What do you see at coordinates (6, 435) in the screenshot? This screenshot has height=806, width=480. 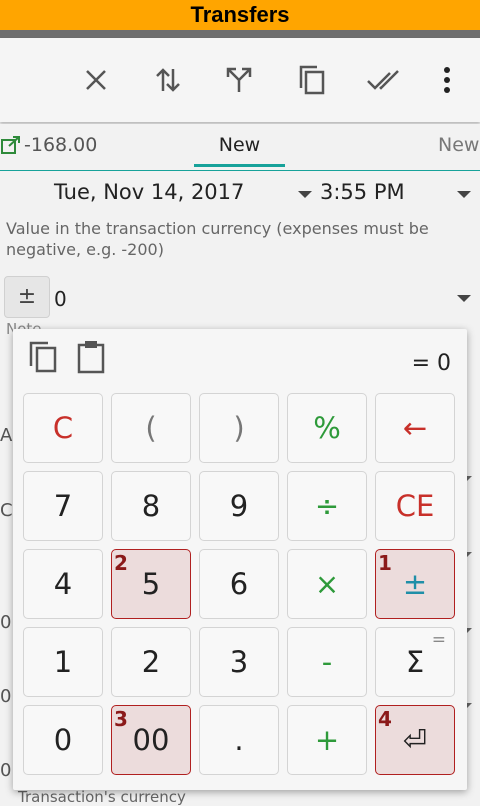 I see `background-field-edge: A` at bounding box center [6, 435].